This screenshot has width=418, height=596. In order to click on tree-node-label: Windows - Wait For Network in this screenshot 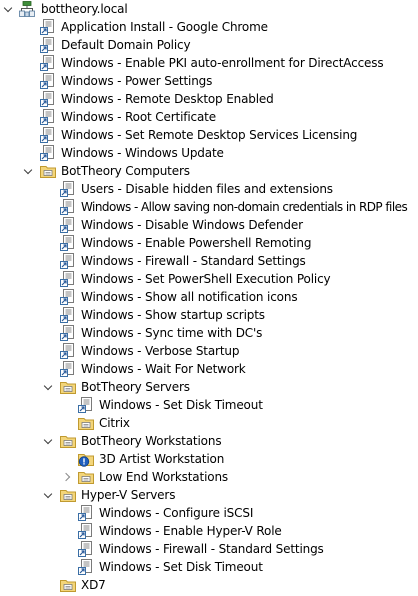, I will do `click(163, 369)`.